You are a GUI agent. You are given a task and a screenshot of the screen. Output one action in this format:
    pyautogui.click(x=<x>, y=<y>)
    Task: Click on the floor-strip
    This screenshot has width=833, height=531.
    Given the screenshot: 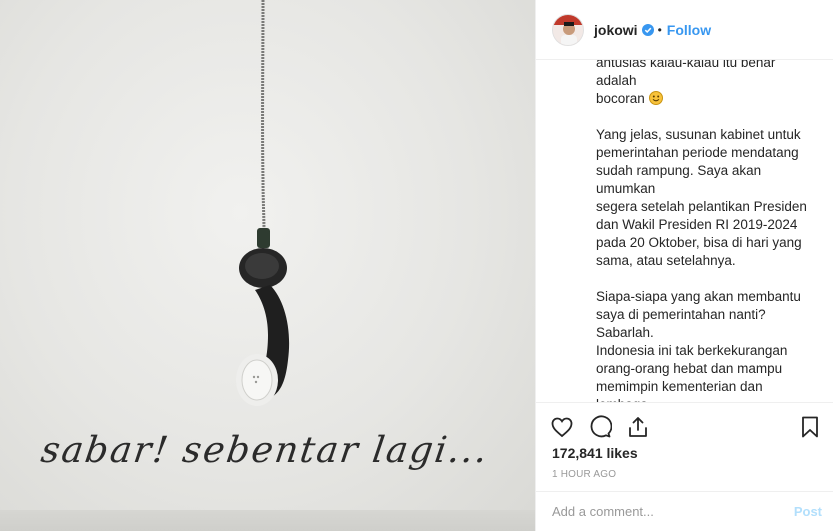 What is the action you would take?
    pyautogui.click(x=267, y=520)
    